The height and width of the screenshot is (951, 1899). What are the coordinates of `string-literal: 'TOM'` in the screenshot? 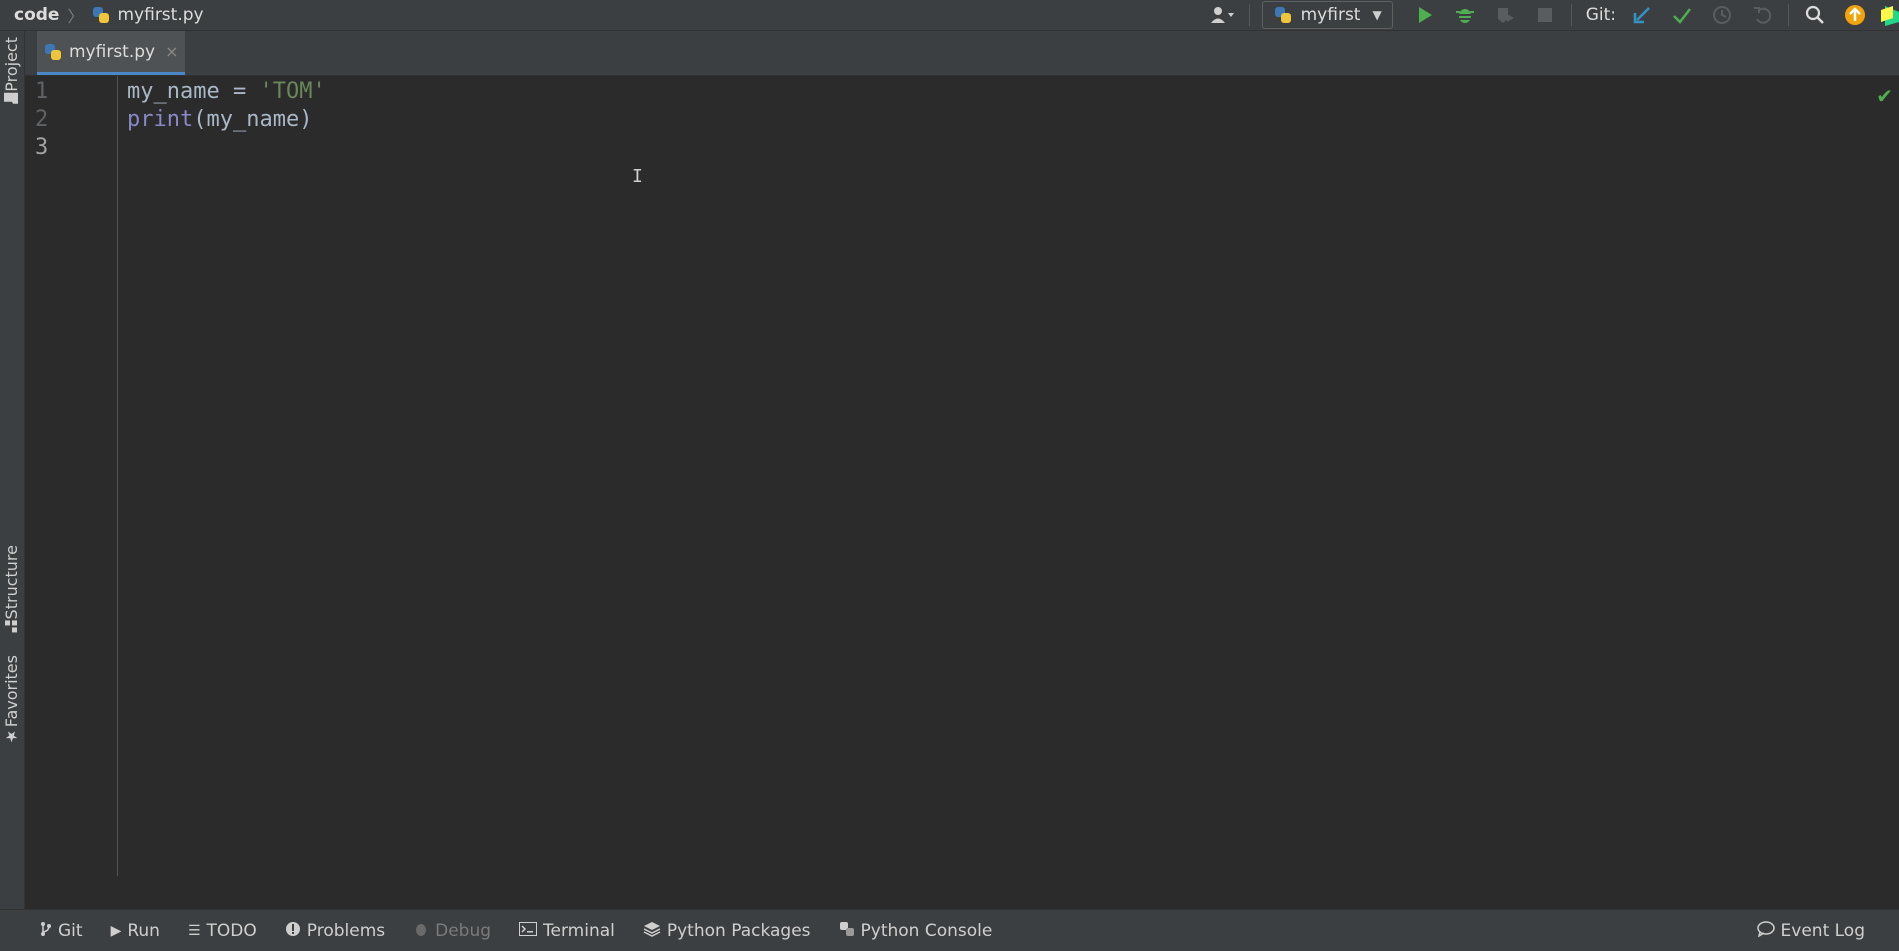 It's located at (292, 91).